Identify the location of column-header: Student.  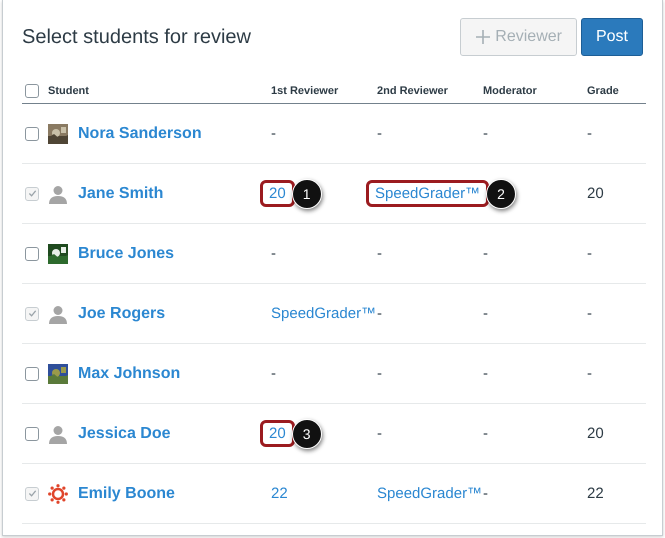
(68, 91).